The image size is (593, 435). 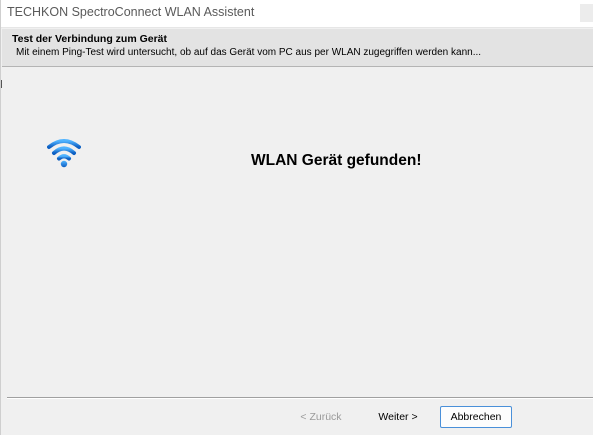 I want to click on title-bar: TECHKON SpectroConnect WLAN Assistent, so click(x=297, y=14).